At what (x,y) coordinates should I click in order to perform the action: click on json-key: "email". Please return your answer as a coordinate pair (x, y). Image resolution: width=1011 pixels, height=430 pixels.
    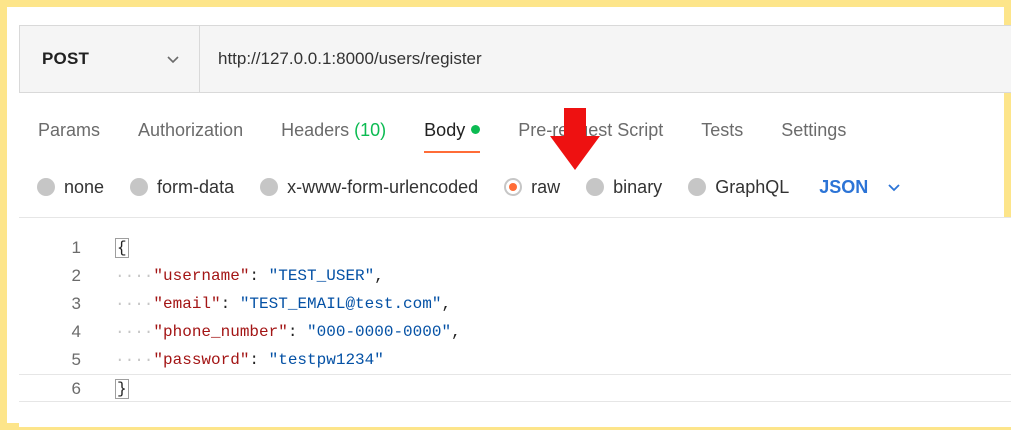
    Looking at the image, I should click on (187, 304).